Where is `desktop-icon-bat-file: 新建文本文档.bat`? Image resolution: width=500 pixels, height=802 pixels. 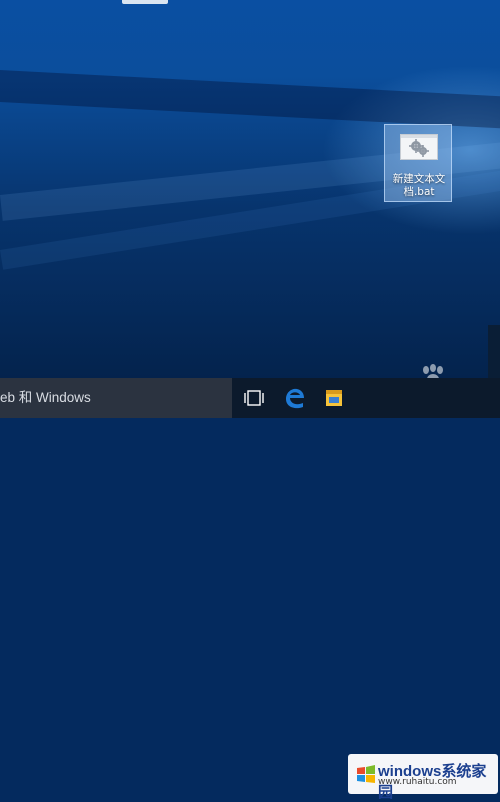
desktop-icon-bat-file: 新建文本文档.bat is located at coordinates (418, 163).